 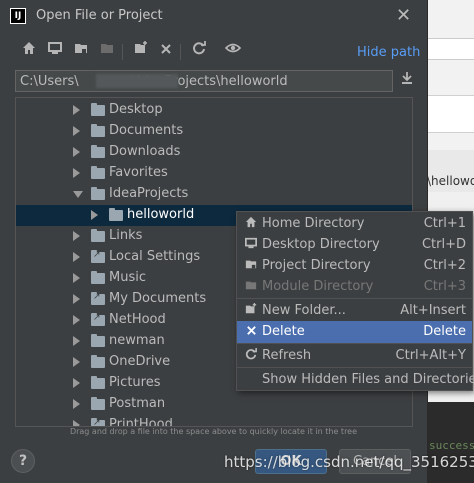 I want to click on context-menu-item: Desktop Directory Ctrl+D, so click(x=354, y=245).